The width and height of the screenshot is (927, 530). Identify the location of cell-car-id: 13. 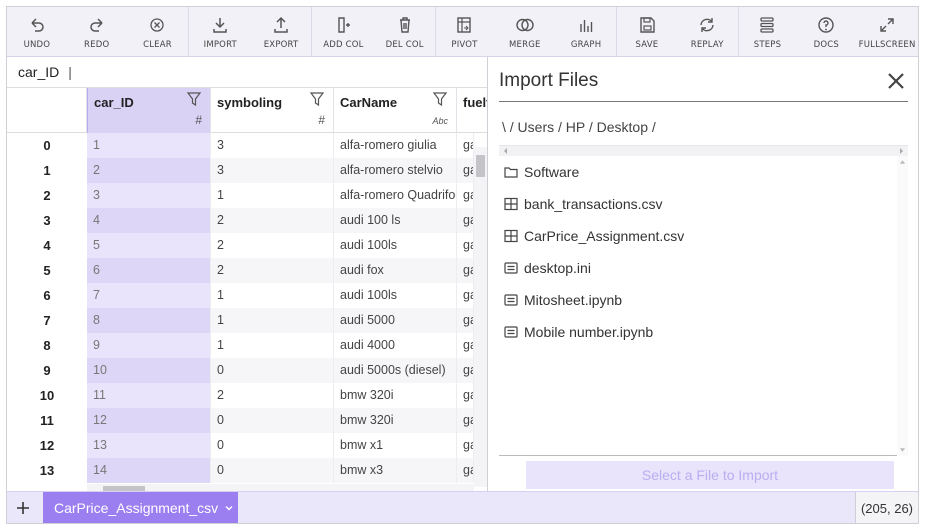
(149, 445).